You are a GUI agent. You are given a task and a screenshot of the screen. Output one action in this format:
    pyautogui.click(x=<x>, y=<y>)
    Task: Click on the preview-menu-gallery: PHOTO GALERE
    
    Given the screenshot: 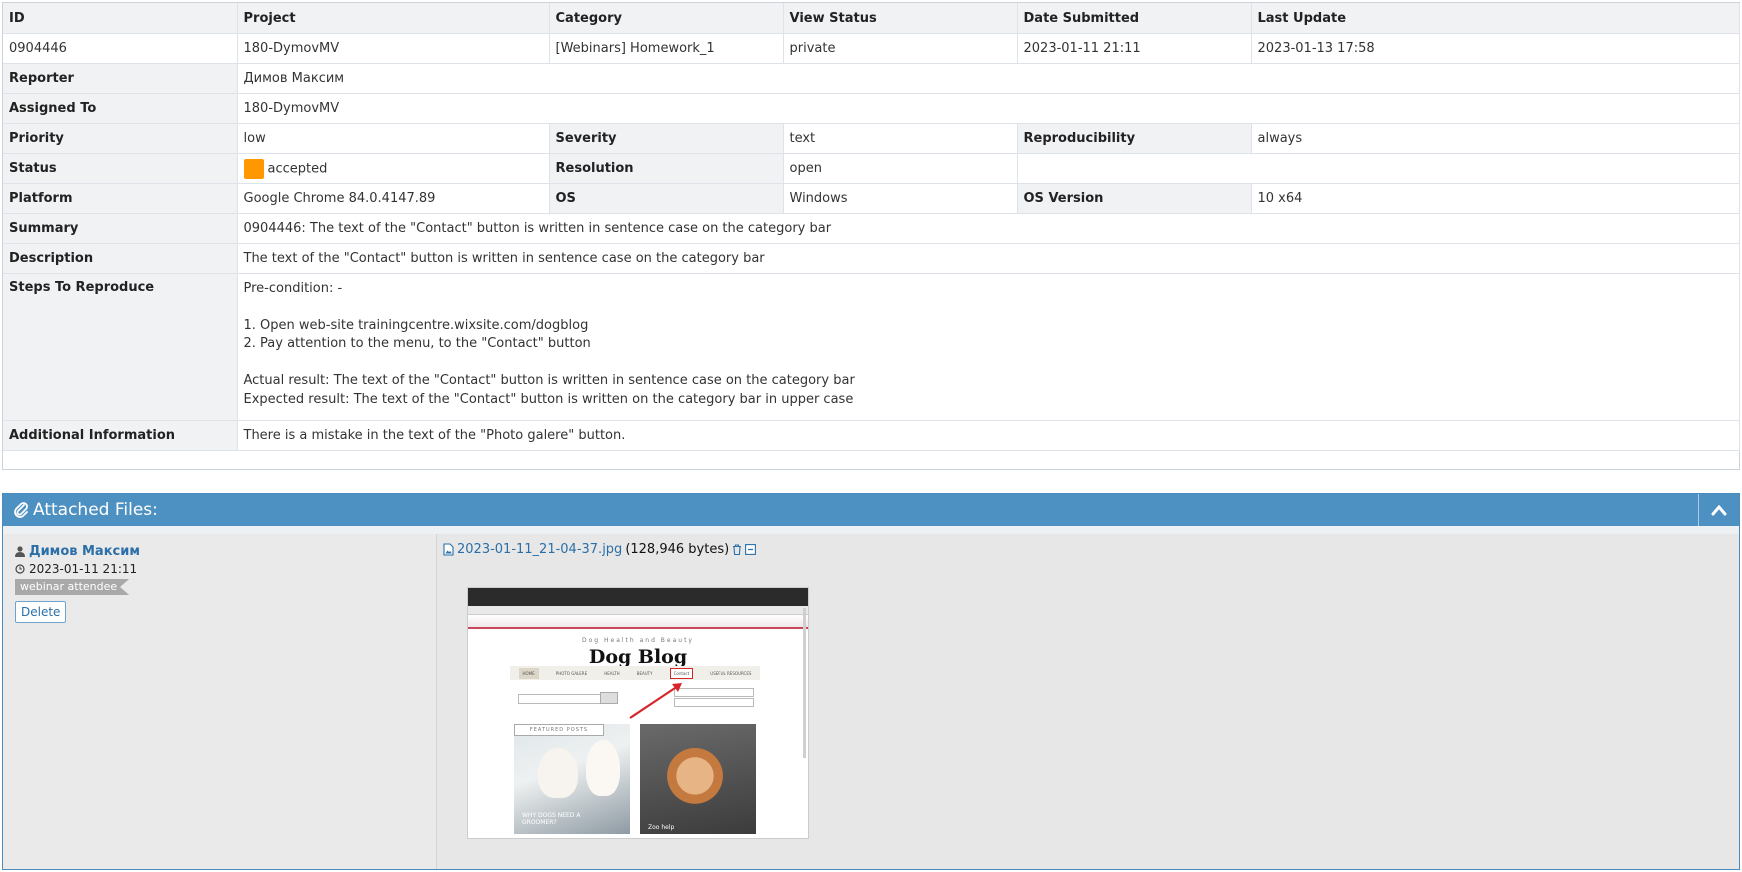 What is the action you would take?
    pyautogui.click(x=571, y=673)
    